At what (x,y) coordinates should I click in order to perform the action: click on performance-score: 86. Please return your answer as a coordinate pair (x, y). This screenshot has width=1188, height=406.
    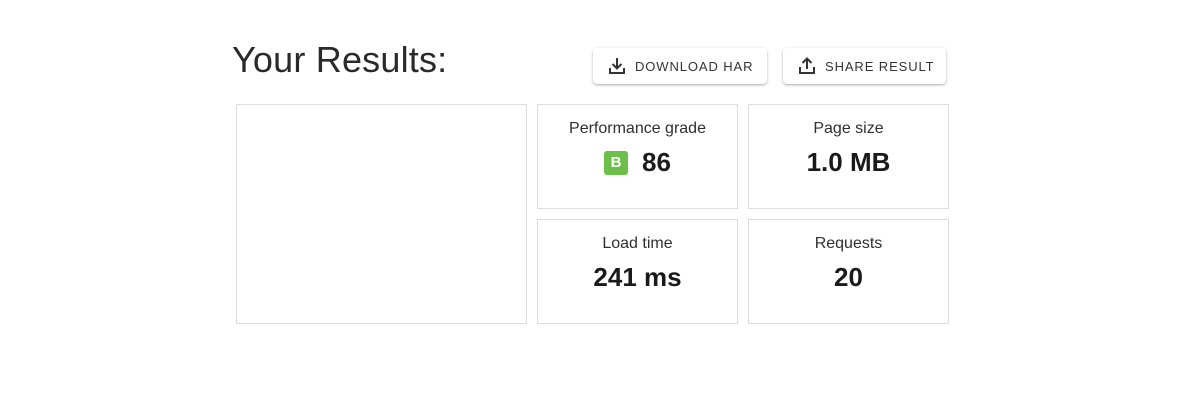
    Looking at the image, I should click on (656, 162).